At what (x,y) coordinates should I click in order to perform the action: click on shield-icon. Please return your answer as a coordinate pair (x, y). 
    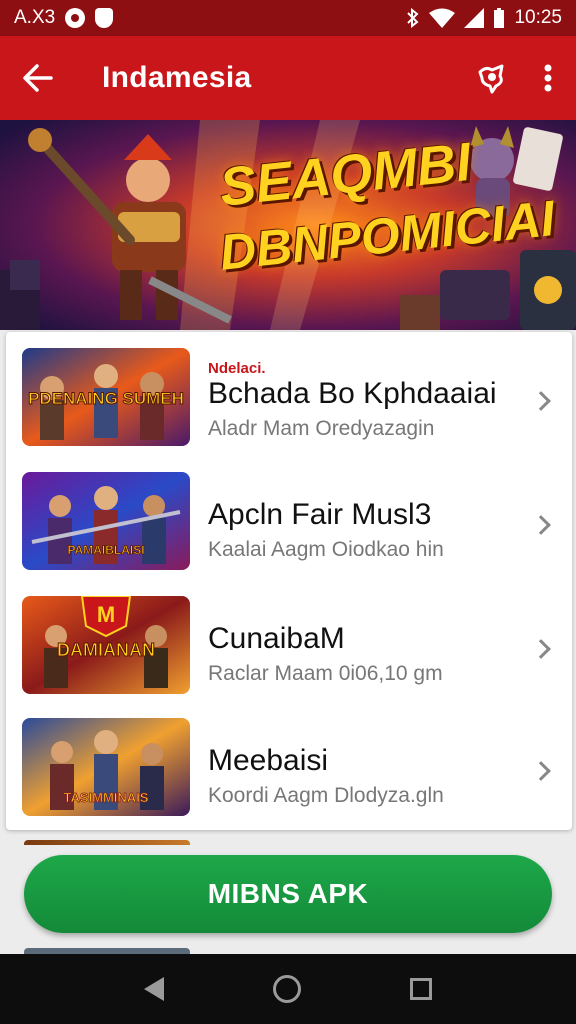
    Looking at the image, I should click on (104, 18).